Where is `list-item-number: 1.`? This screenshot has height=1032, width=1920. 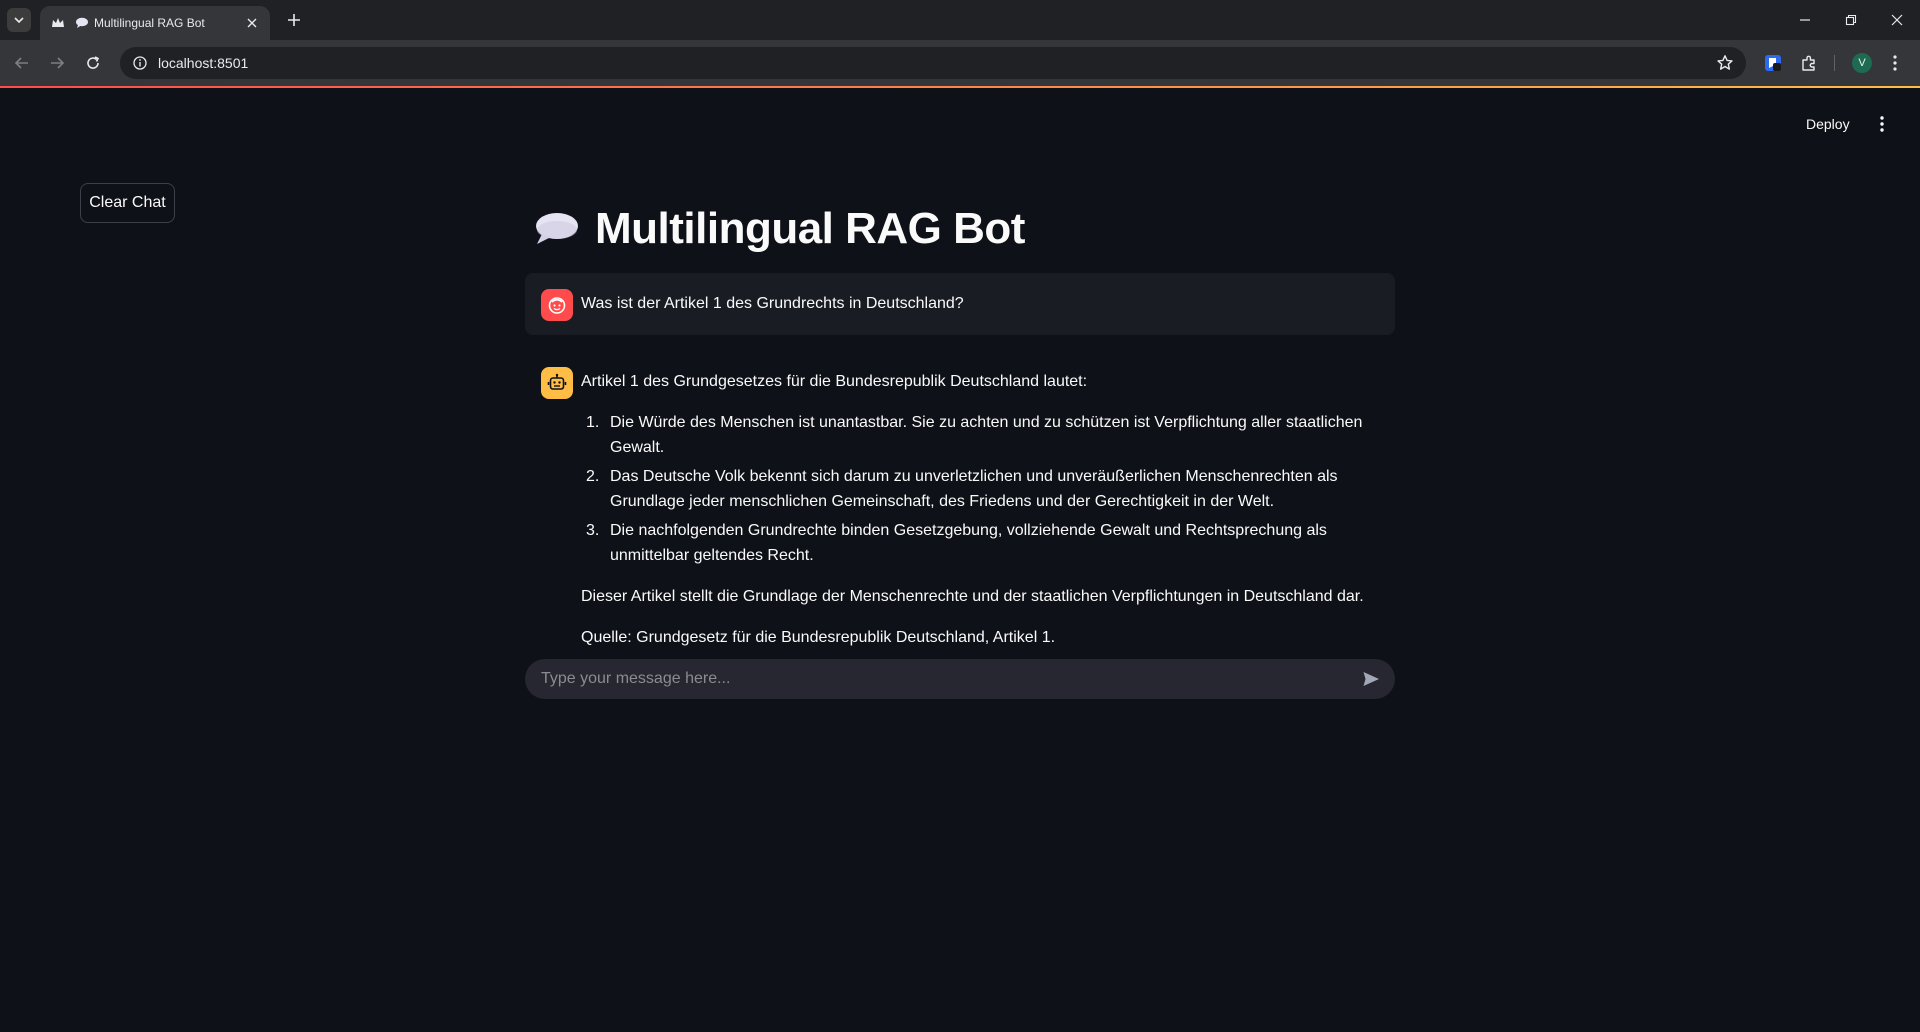 list-item-number: 1. is located at coordinates (593, 422).